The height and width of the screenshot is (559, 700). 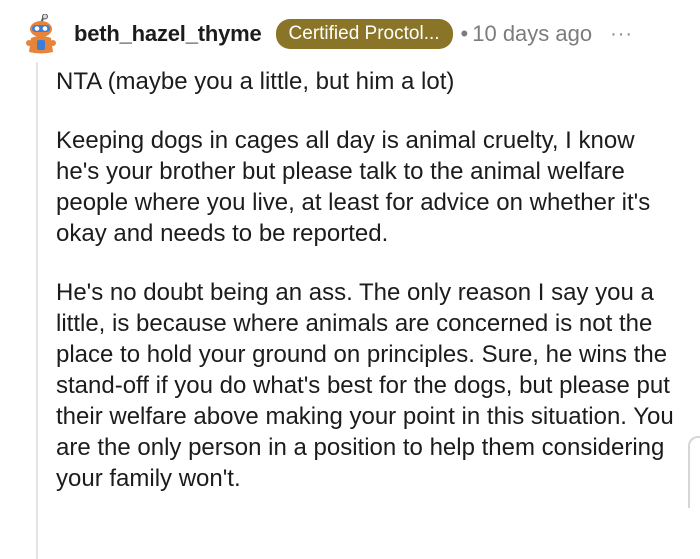 I want to click on comment-timestamp: 10 days ago, so click(x=532, y=34).